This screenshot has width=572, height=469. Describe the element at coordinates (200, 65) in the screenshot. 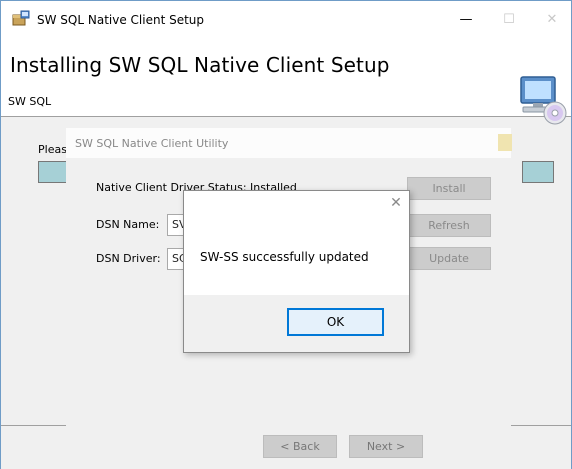

I see `page-title: Installing SW SQL Native Client Setup` at that location.